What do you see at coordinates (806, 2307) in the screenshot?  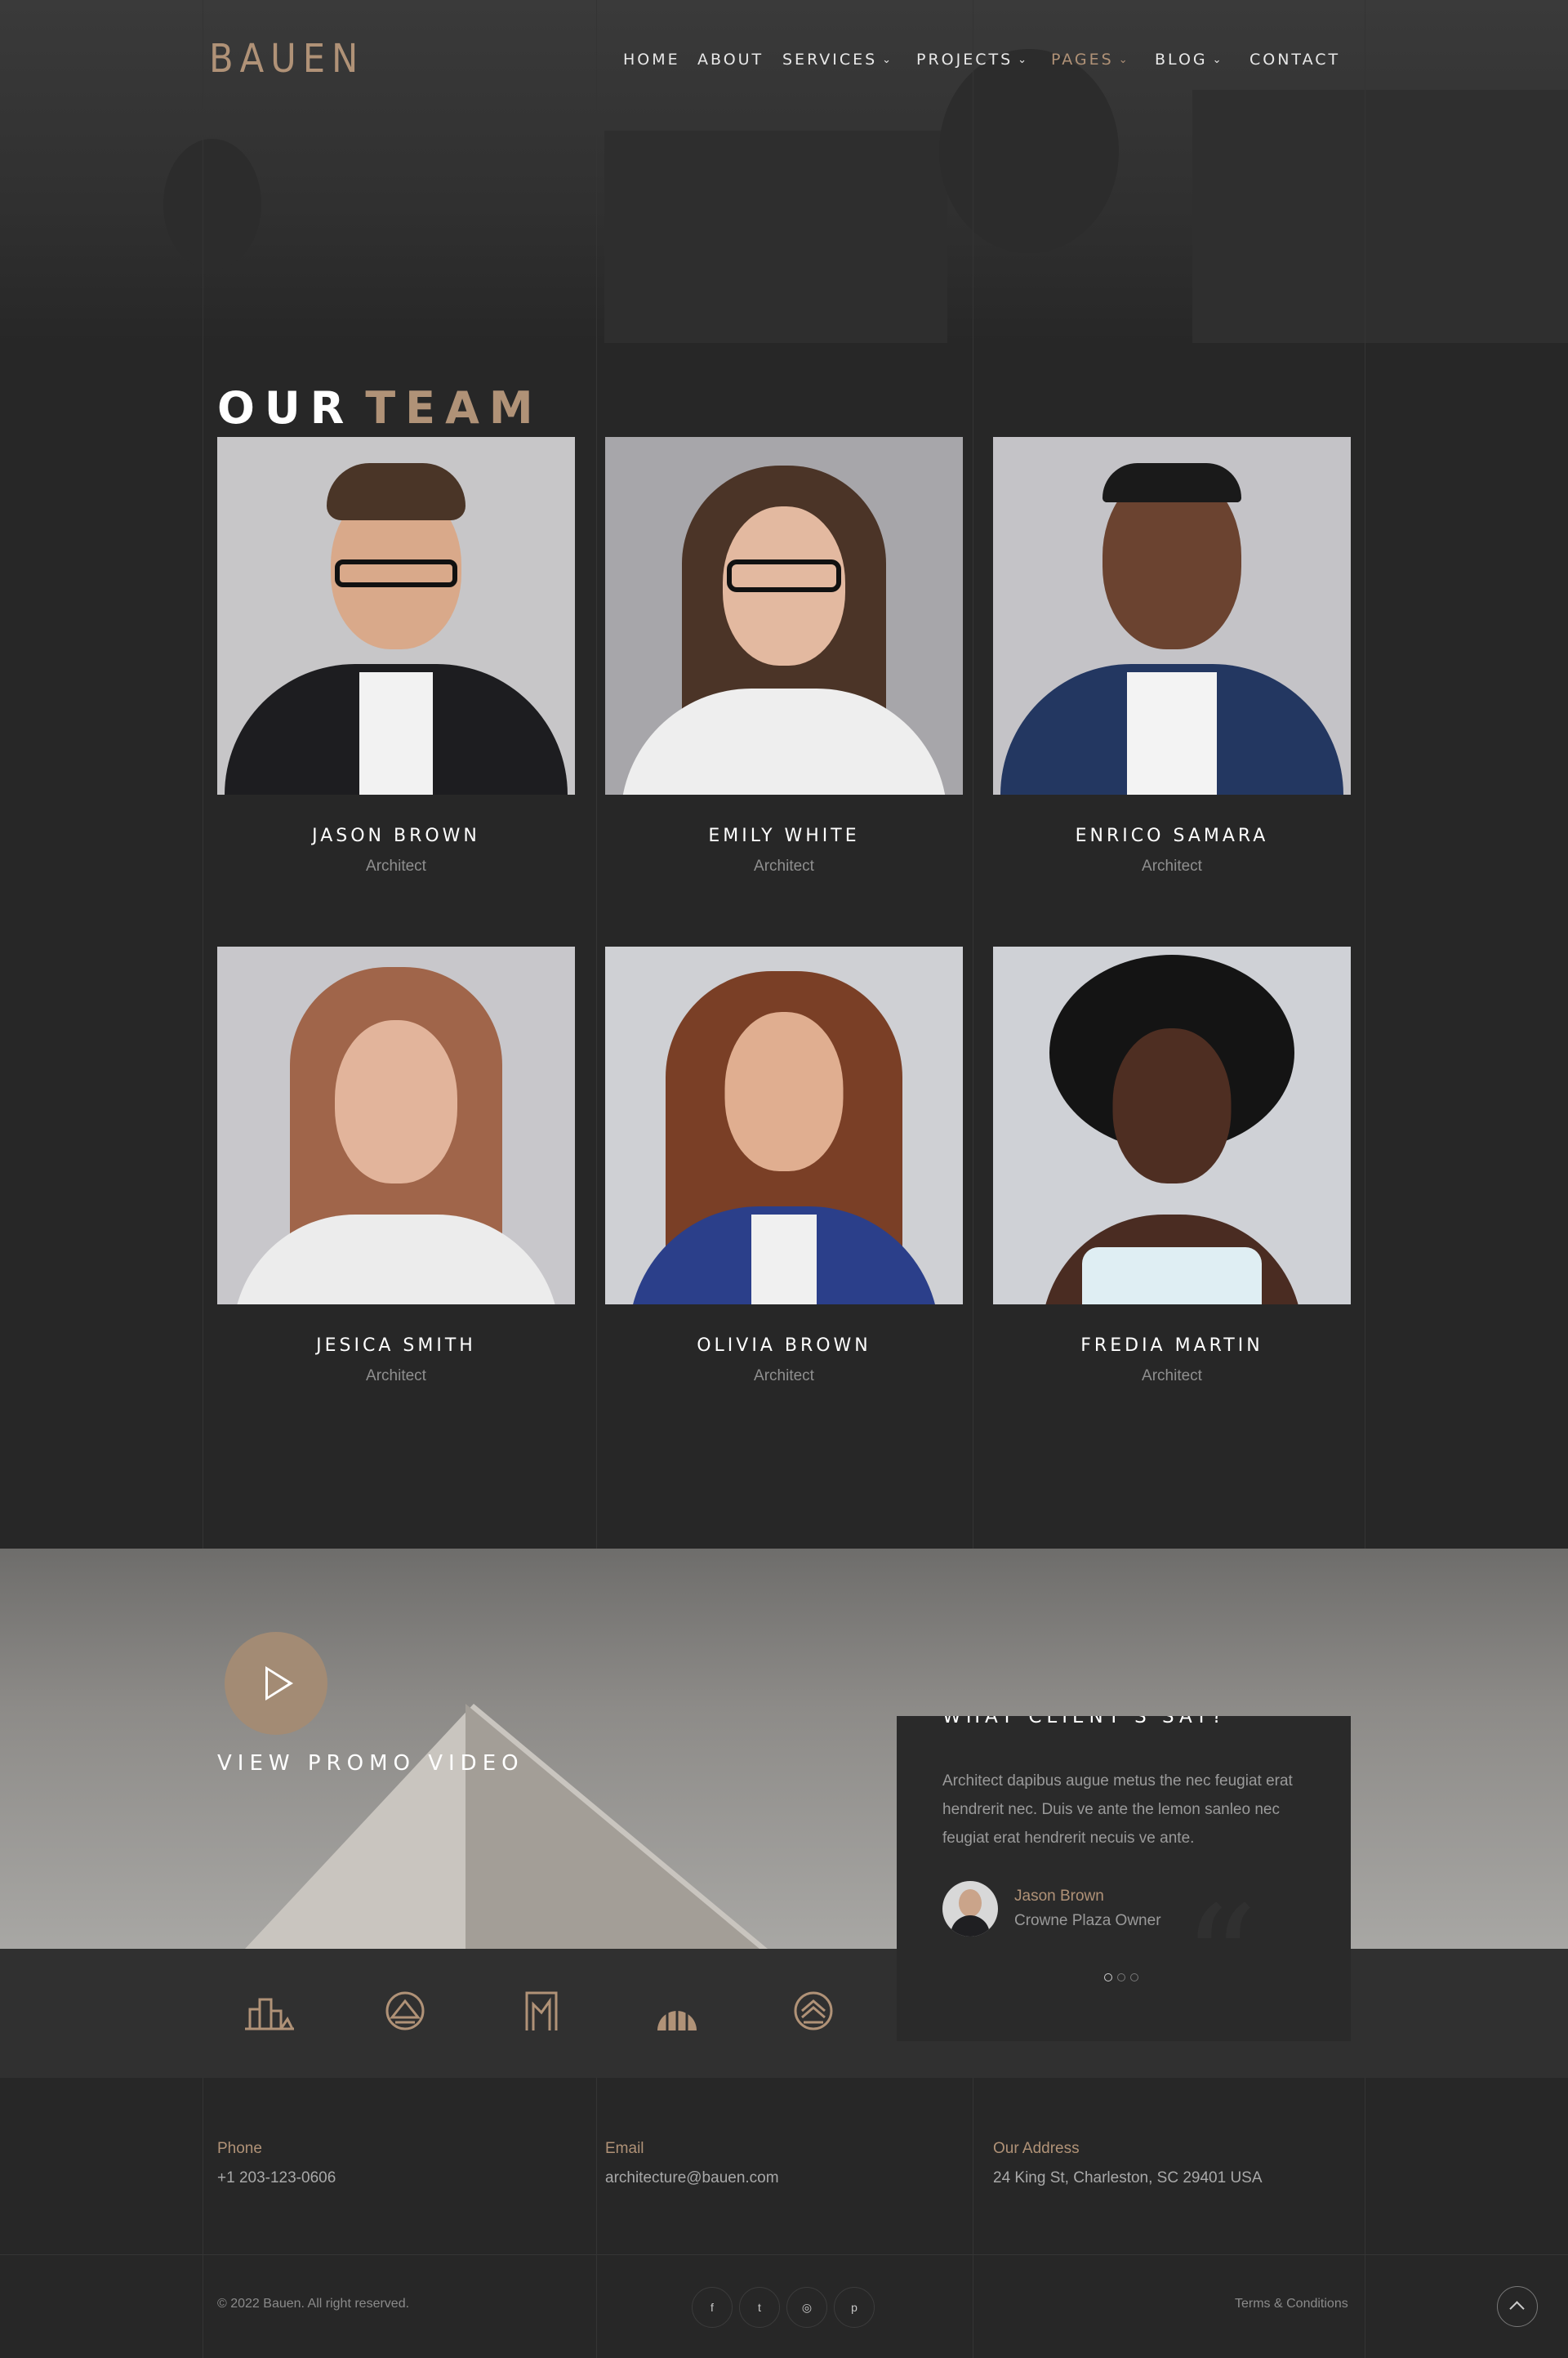 I see `instagram-icon: ◎` at bounding box center [806, 2307].